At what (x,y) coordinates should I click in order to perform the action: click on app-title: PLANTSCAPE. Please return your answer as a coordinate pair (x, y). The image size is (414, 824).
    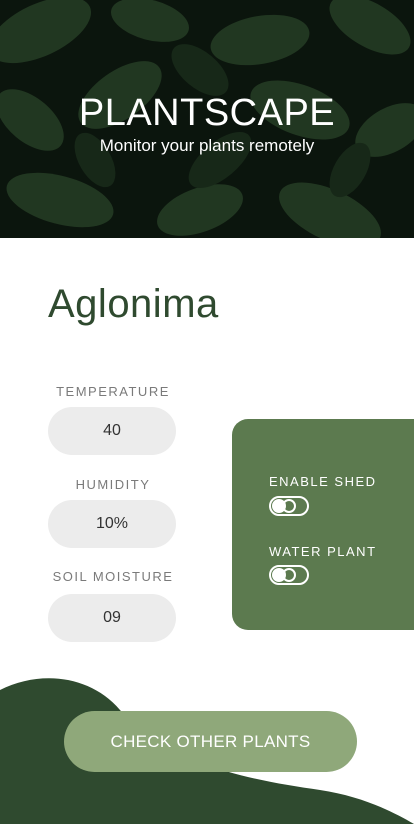
    Looking at the image, I should click on (207, 113).